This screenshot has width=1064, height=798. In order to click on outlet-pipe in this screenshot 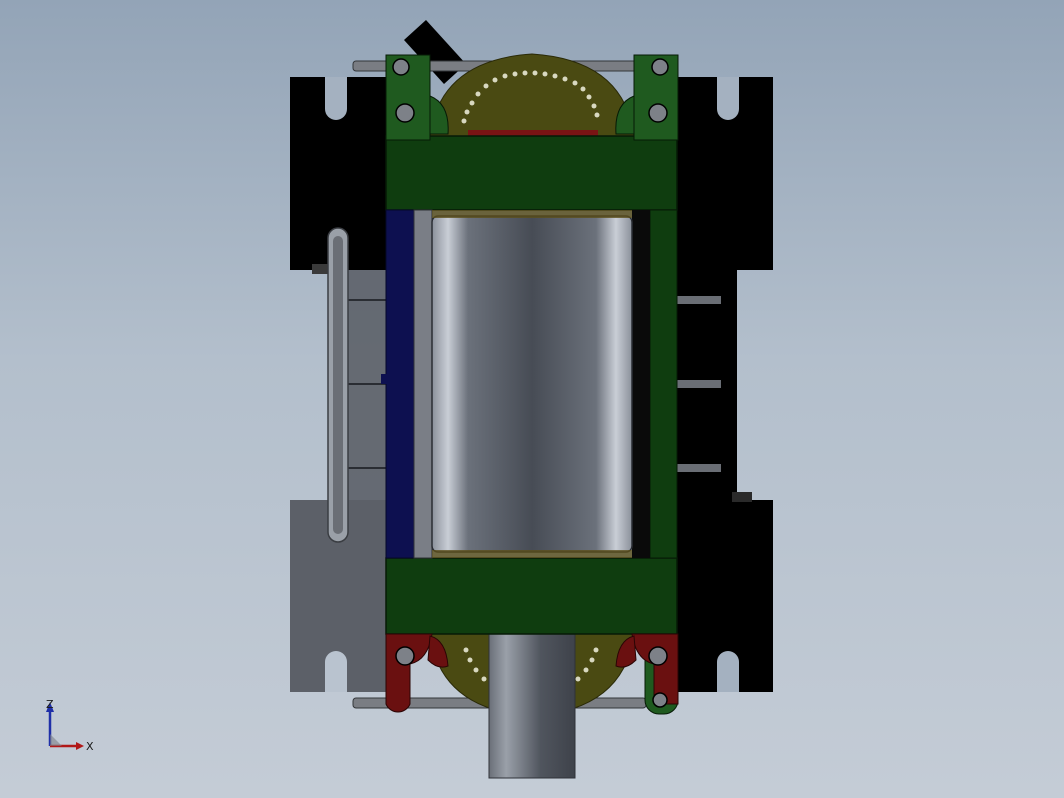, I will do `click(532, 706)`.